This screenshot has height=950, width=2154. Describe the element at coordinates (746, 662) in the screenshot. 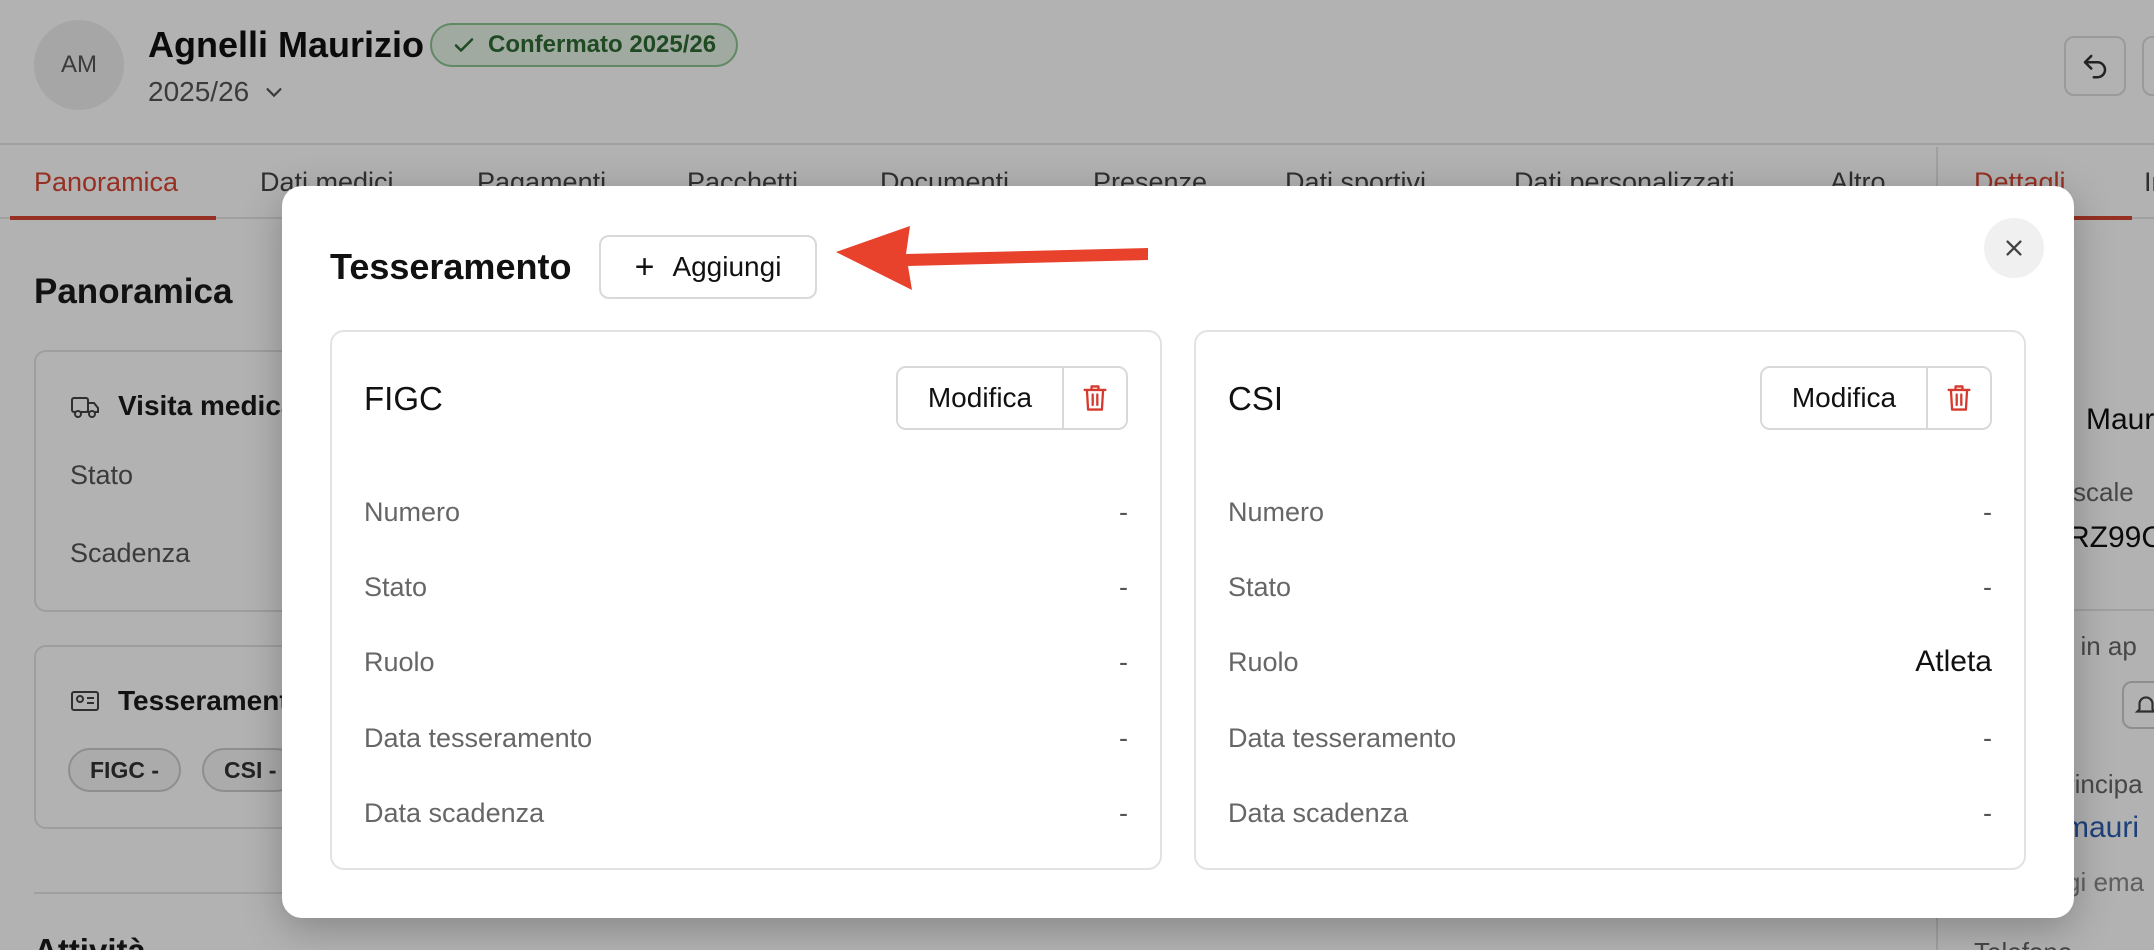

I see `field-row-ruolo: Ruolo -` at that location.